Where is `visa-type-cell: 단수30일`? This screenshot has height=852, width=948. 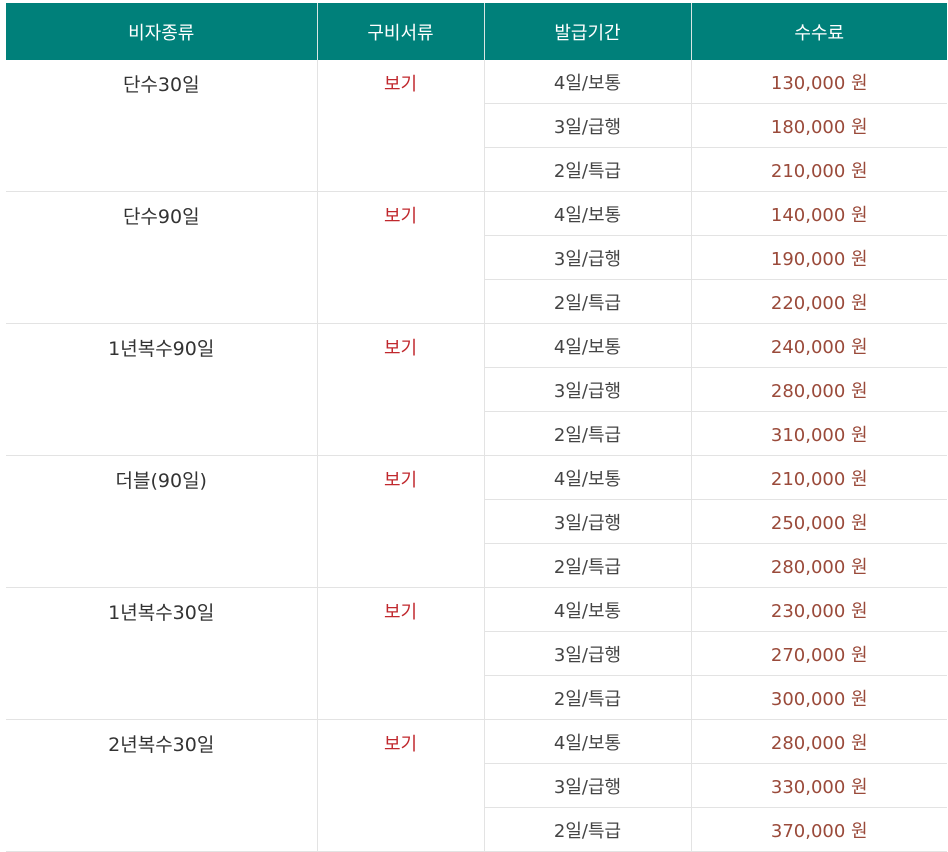
visa-type-cell: 단수30일 is located at coordinates (162, 126).